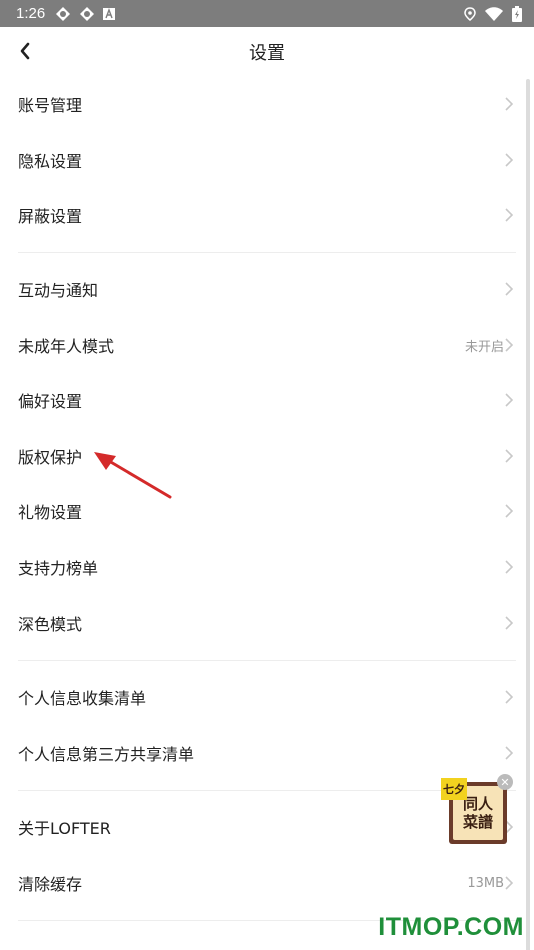 This screenshot has width=534, height=950. What do you see at coordinates (58, 568) in the screenshot?
I see `settings-item-label: 支持力榜单` at bounding box center [58, 568].